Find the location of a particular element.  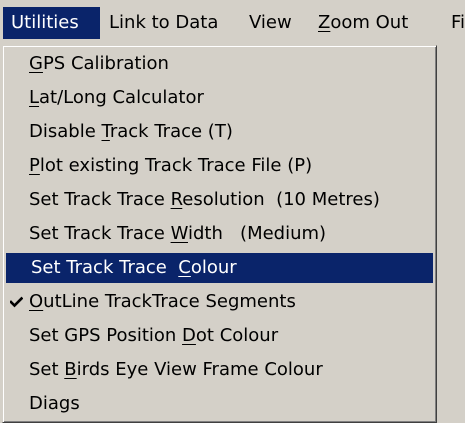

menu-view: View is located at coordinates (270, 23).